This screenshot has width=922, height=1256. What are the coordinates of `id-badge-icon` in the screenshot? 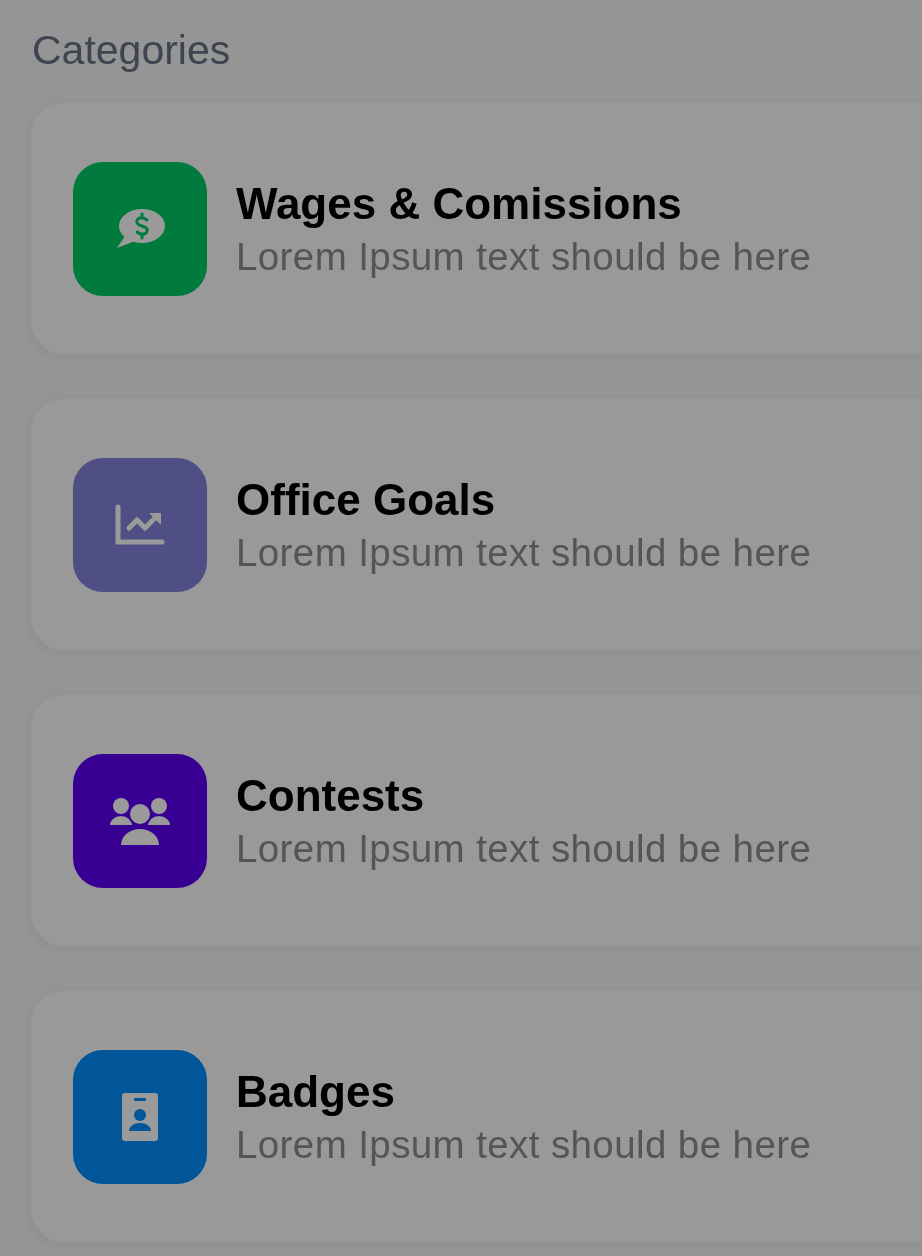 It's located at (140, 1116).